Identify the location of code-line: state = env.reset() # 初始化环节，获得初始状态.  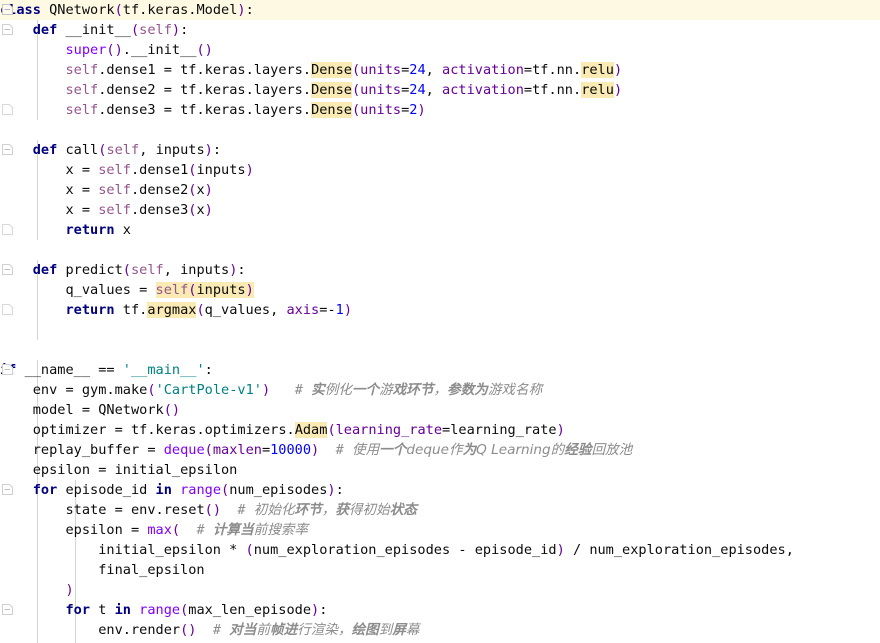
(440, 510).